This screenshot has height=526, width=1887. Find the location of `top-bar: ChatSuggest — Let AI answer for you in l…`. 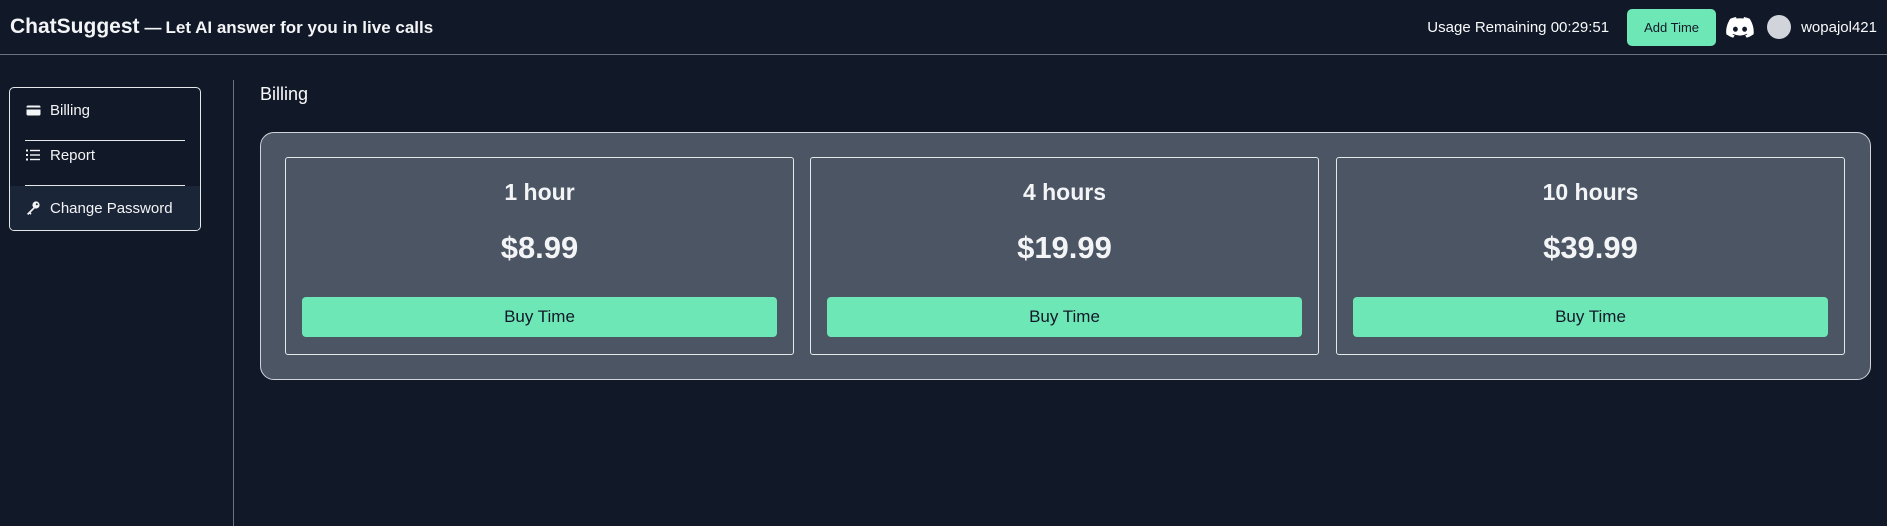

top-bar: ChatSuggest — Let AI answer for you in l… is located at coordinates (943, 27).